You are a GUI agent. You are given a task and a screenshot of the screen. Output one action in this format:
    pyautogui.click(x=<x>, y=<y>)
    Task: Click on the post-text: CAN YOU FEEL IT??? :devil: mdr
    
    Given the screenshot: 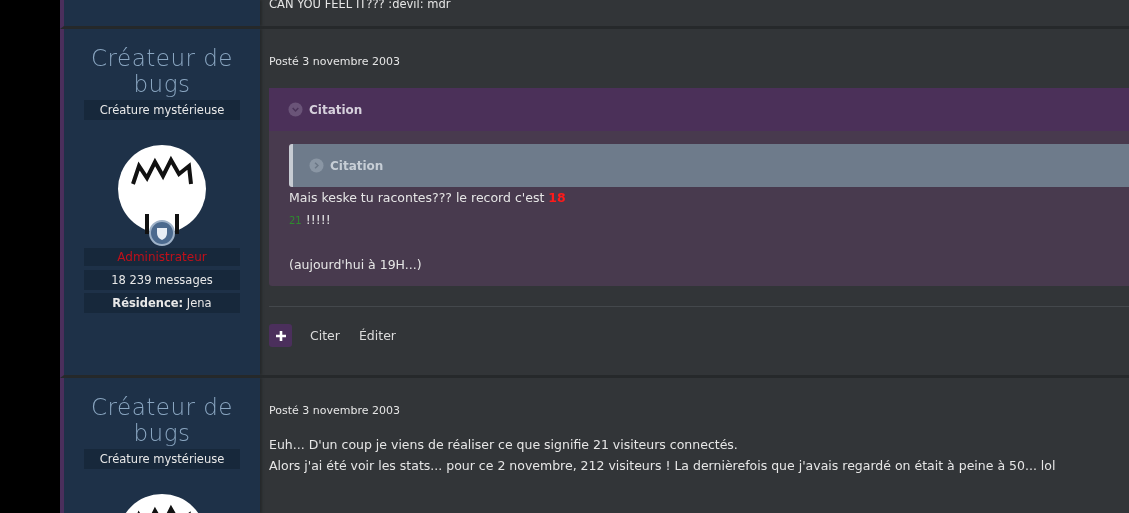 What is the action you would take?
    pyautogui.click(x=360, y=5)
    